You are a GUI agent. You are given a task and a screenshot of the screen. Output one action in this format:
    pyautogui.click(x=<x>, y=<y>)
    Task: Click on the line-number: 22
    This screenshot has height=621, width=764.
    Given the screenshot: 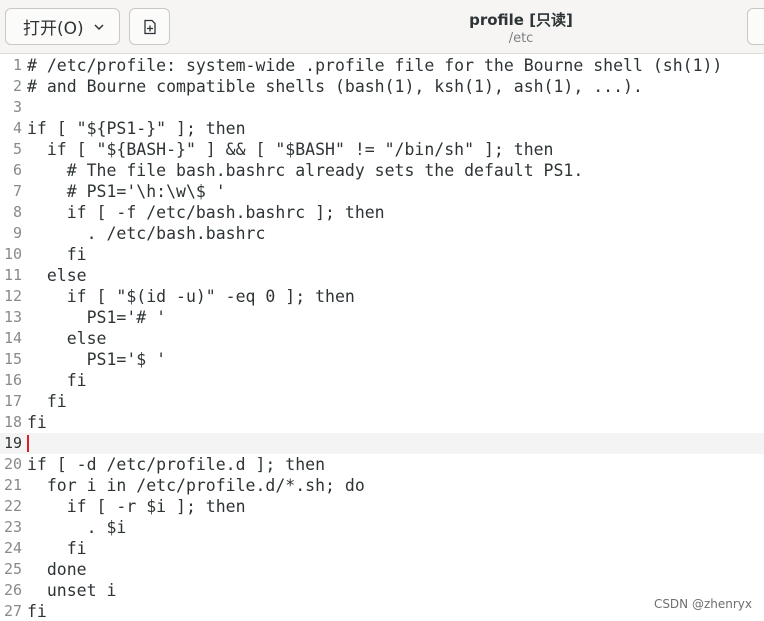 What is the action you would take?
    pyautogui.click(x=12, y=506)
    